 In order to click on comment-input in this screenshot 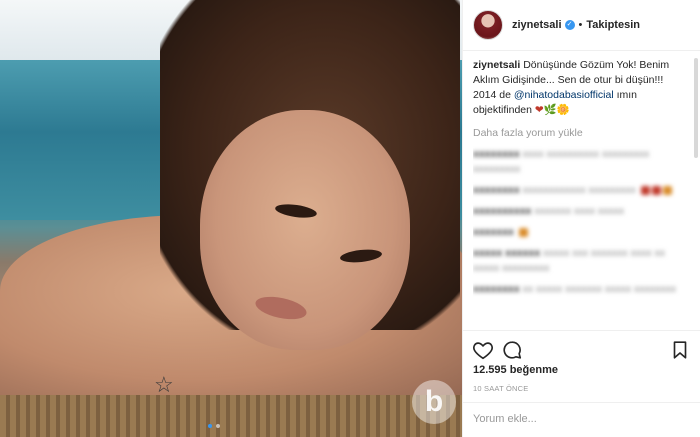, I will do `click(573, 419)`.